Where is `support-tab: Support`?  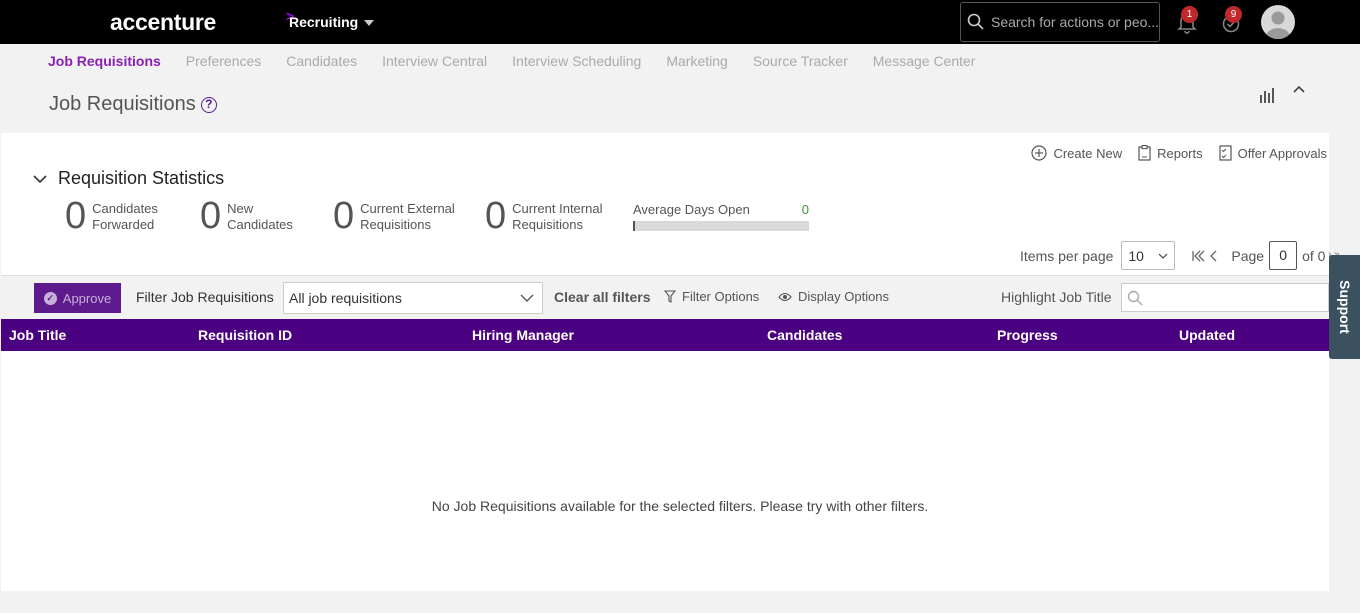
support-tab: Support is located at coordinates (1344, 307).